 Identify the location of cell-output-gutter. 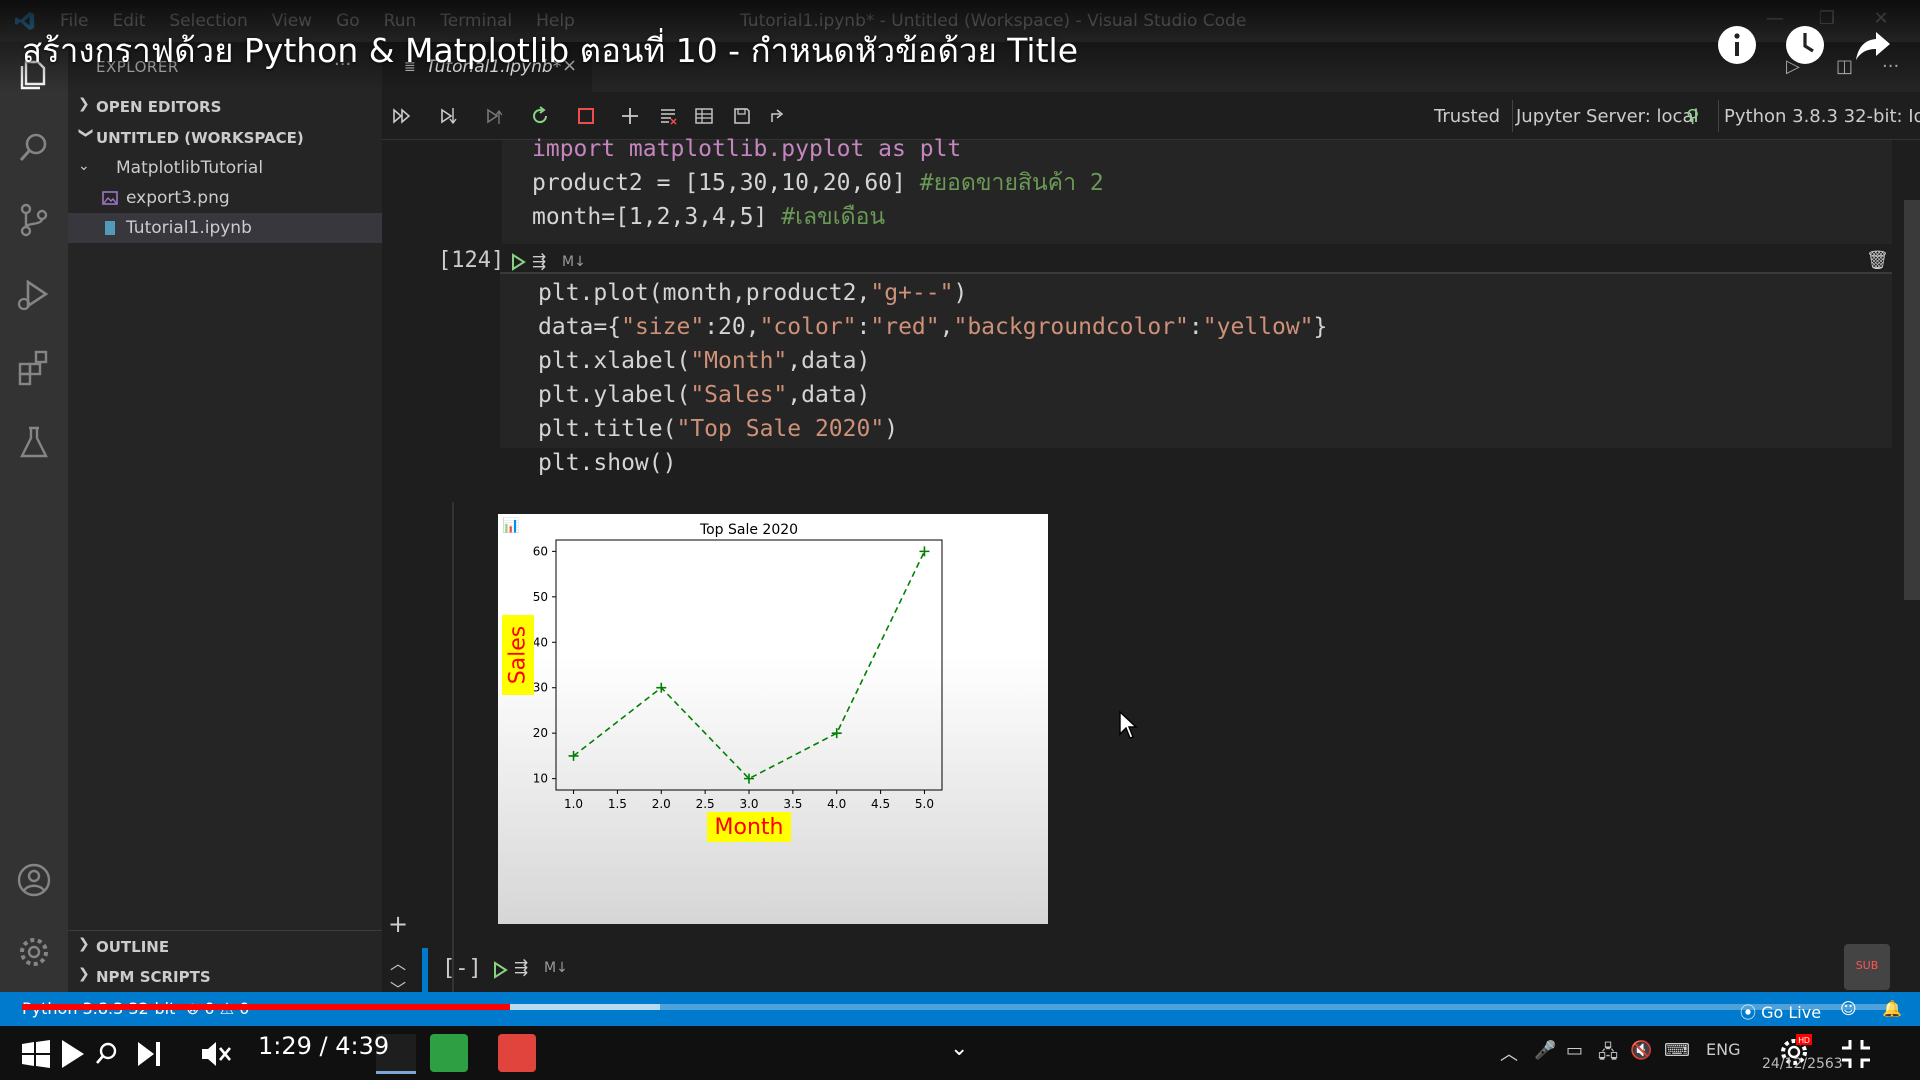
(453, 747).